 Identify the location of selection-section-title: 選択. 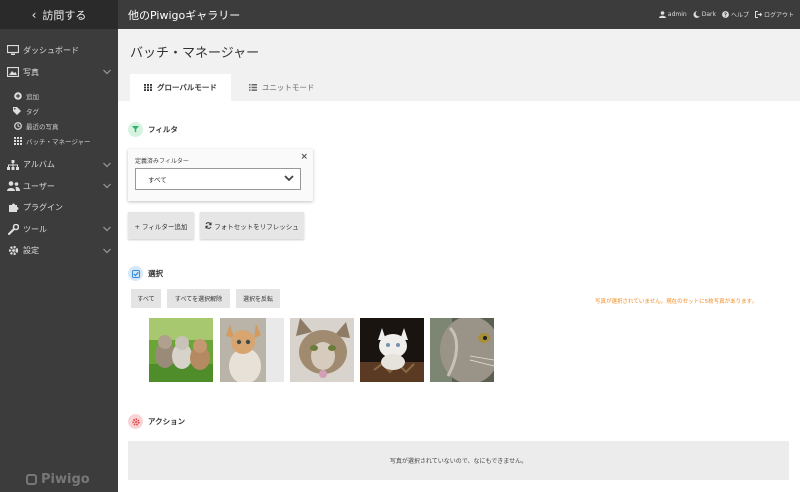
(145, 273).